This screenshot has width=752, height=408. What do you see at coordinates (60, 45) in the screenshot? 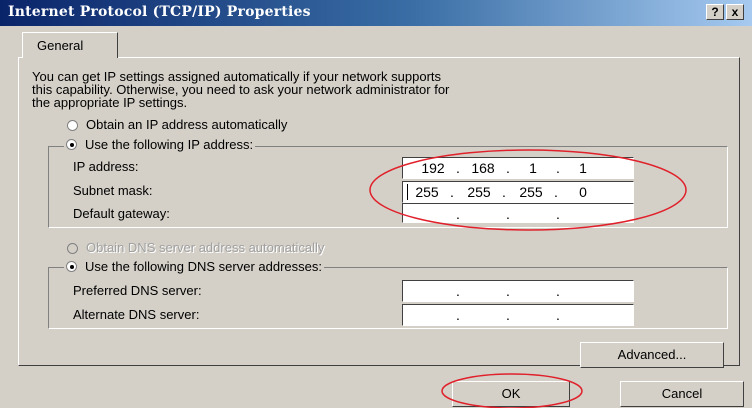
I see `tab-general-label: General` at bounding box center [60, 45].